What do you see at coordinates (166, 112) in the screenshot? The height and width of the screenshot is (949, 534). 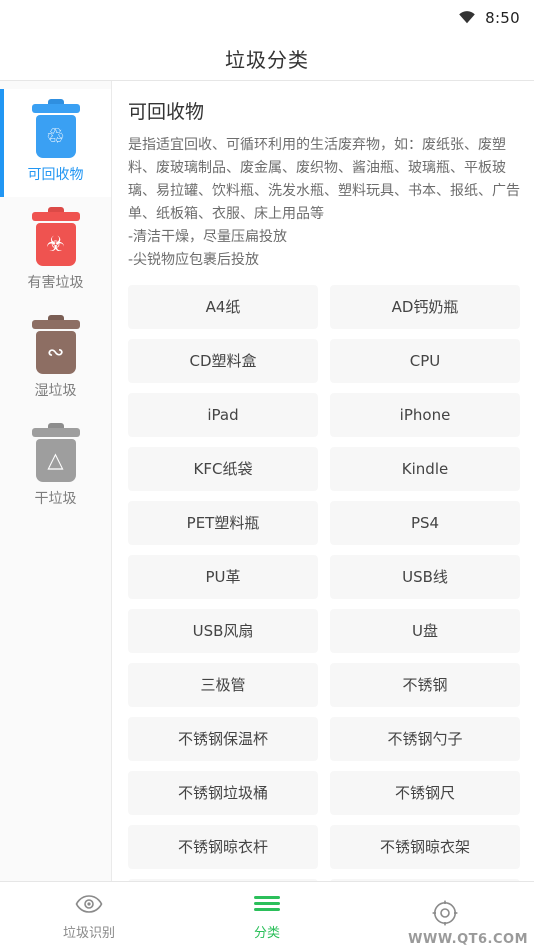 I see `category-title: 可回收物` at bounding box center [166, 112].